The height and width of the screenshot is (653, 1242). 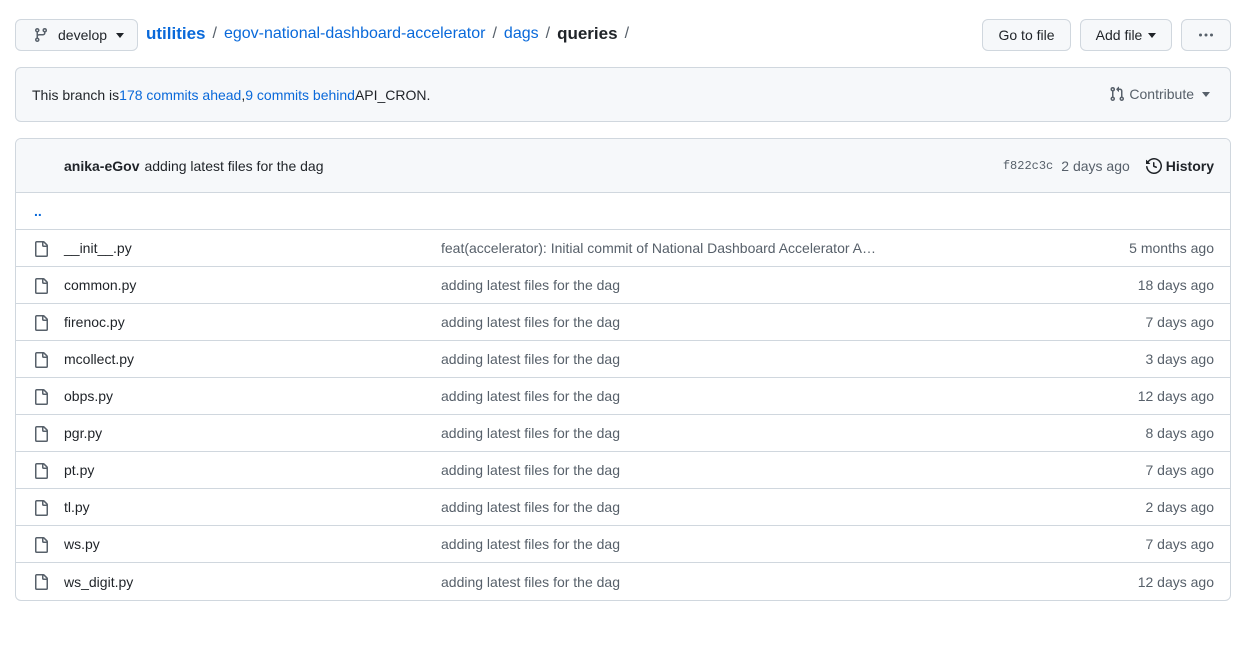 I want to click on file-commit-date: 2 days ago, so click(x=1180, y=507).